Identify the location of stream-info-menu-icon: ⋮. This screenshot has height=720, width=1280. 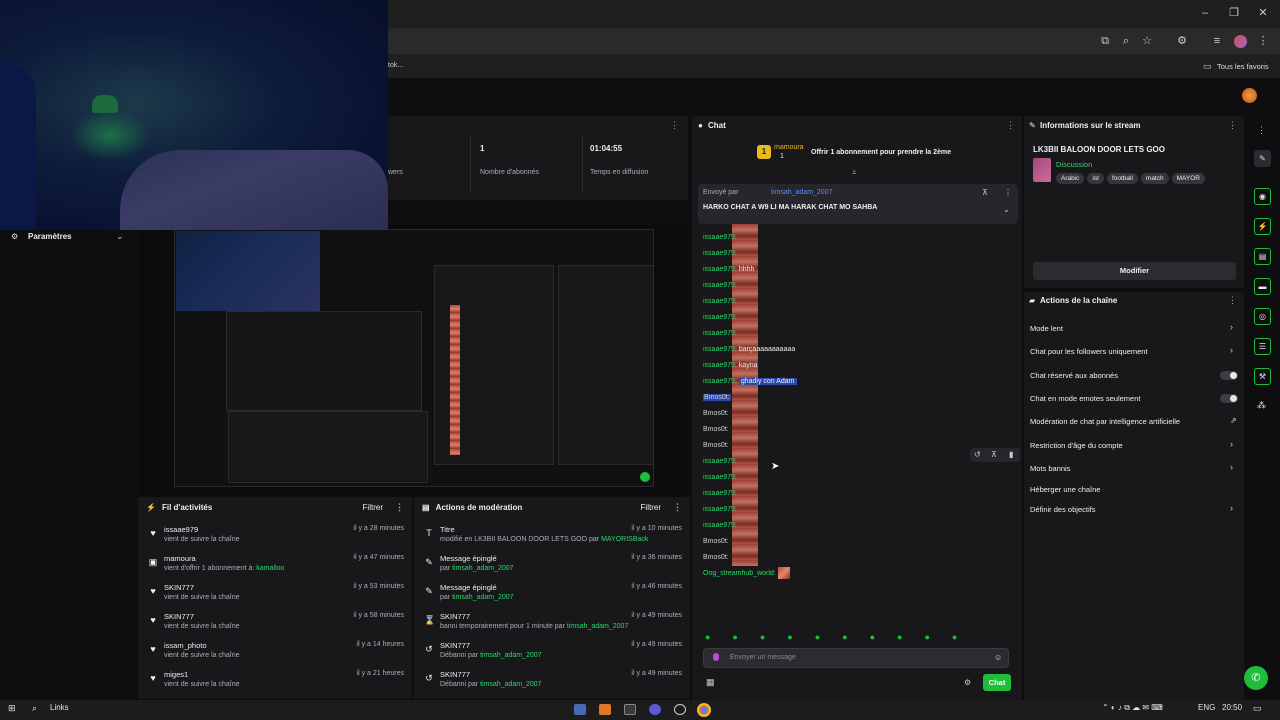
(1232, 125).